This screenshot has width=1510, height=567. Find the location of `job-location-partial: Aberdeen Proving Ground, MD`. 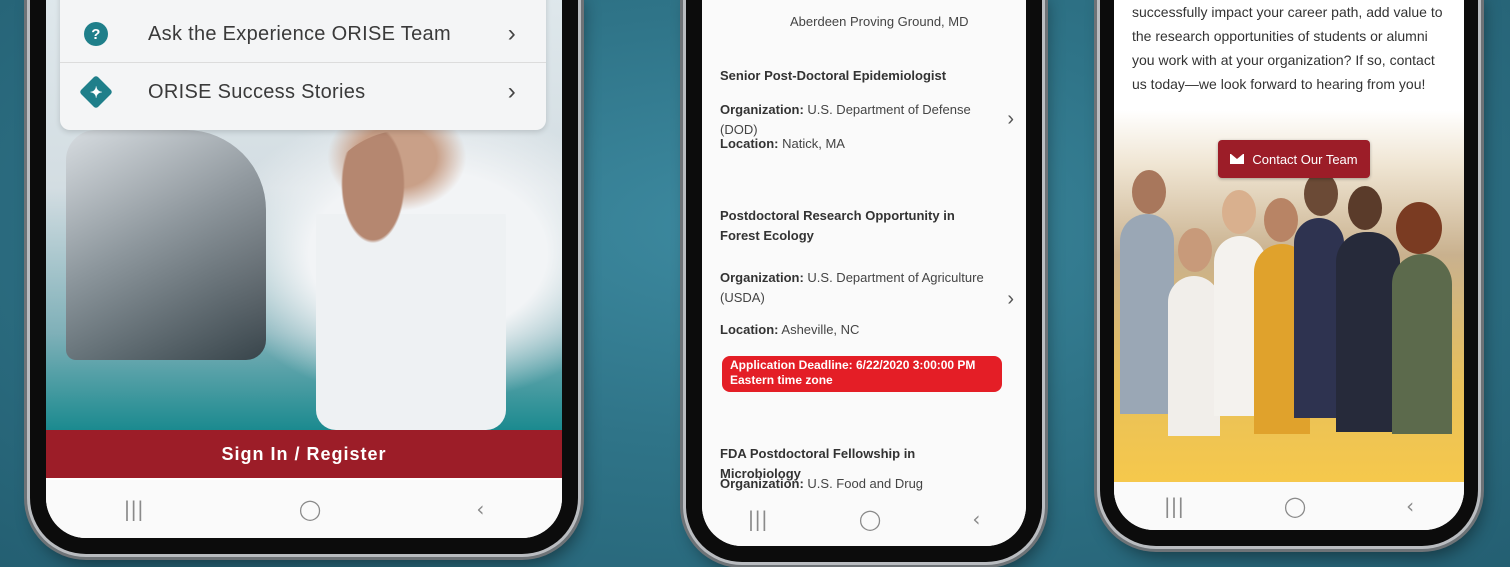

job-location-partial: Aberdeen Proving Ground, MD is located at coordinates (879, 21).